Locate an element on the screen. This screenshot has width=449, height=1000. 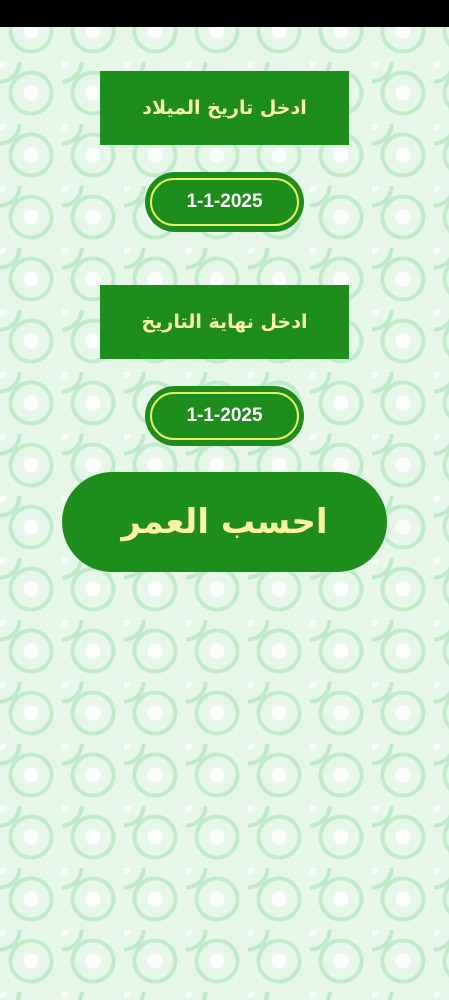
end-date-field: 1-1-2025 is located at coordinates (224, 416).